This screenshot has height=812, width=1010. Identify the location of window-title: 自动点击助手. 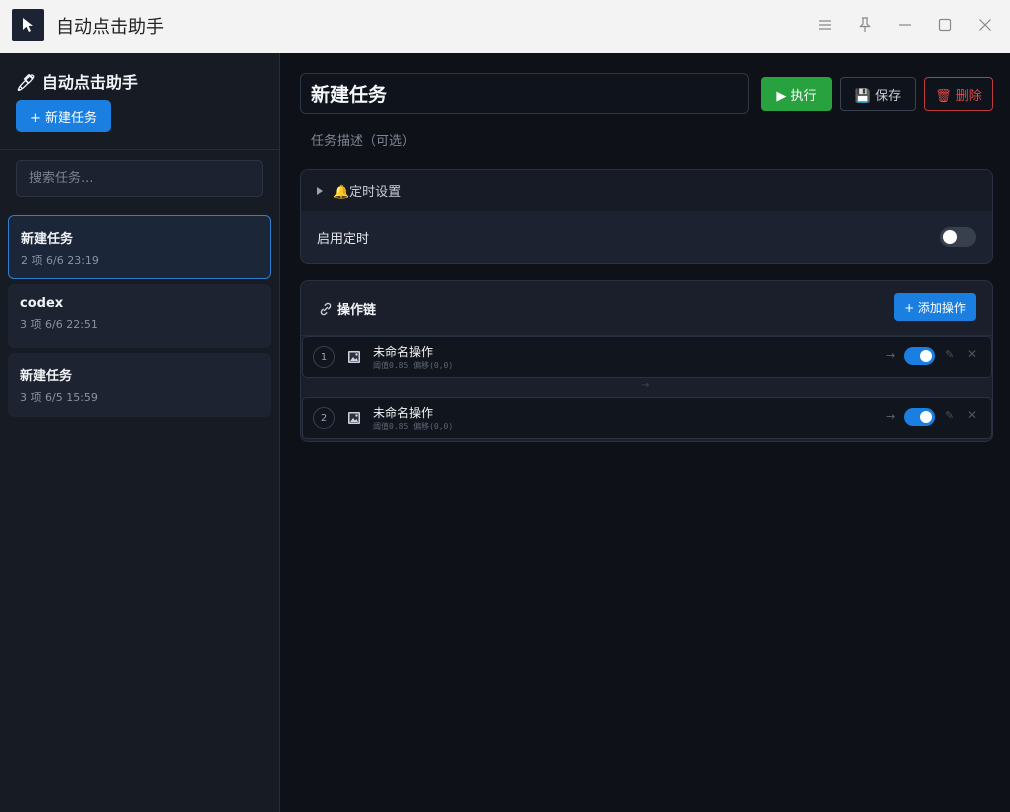
(110, 27).